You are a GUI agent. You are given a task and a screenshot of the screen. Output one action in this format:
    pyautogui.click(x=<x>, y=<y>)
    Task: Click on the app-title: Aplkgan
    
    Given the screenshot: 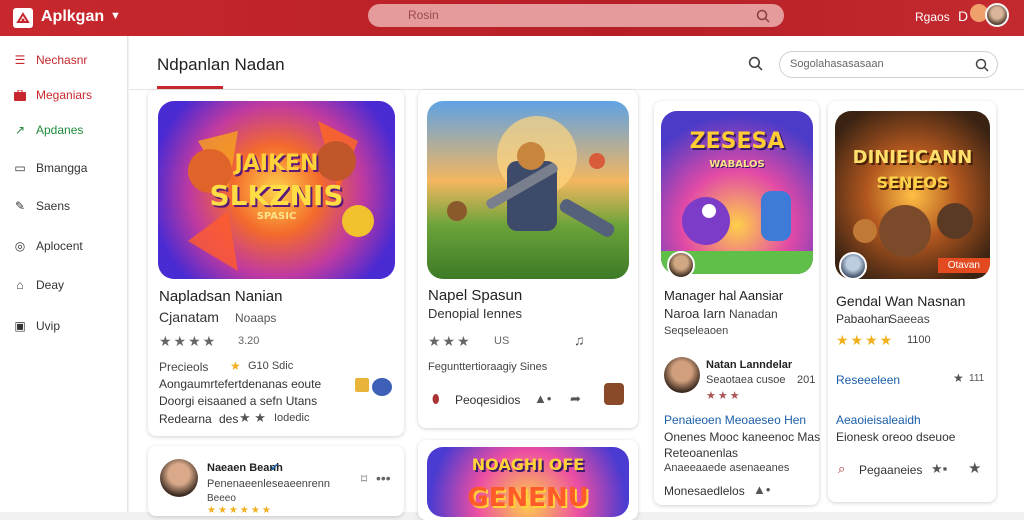 What is the action you would take?
    pyautogui.click(x=72, y=17)
    